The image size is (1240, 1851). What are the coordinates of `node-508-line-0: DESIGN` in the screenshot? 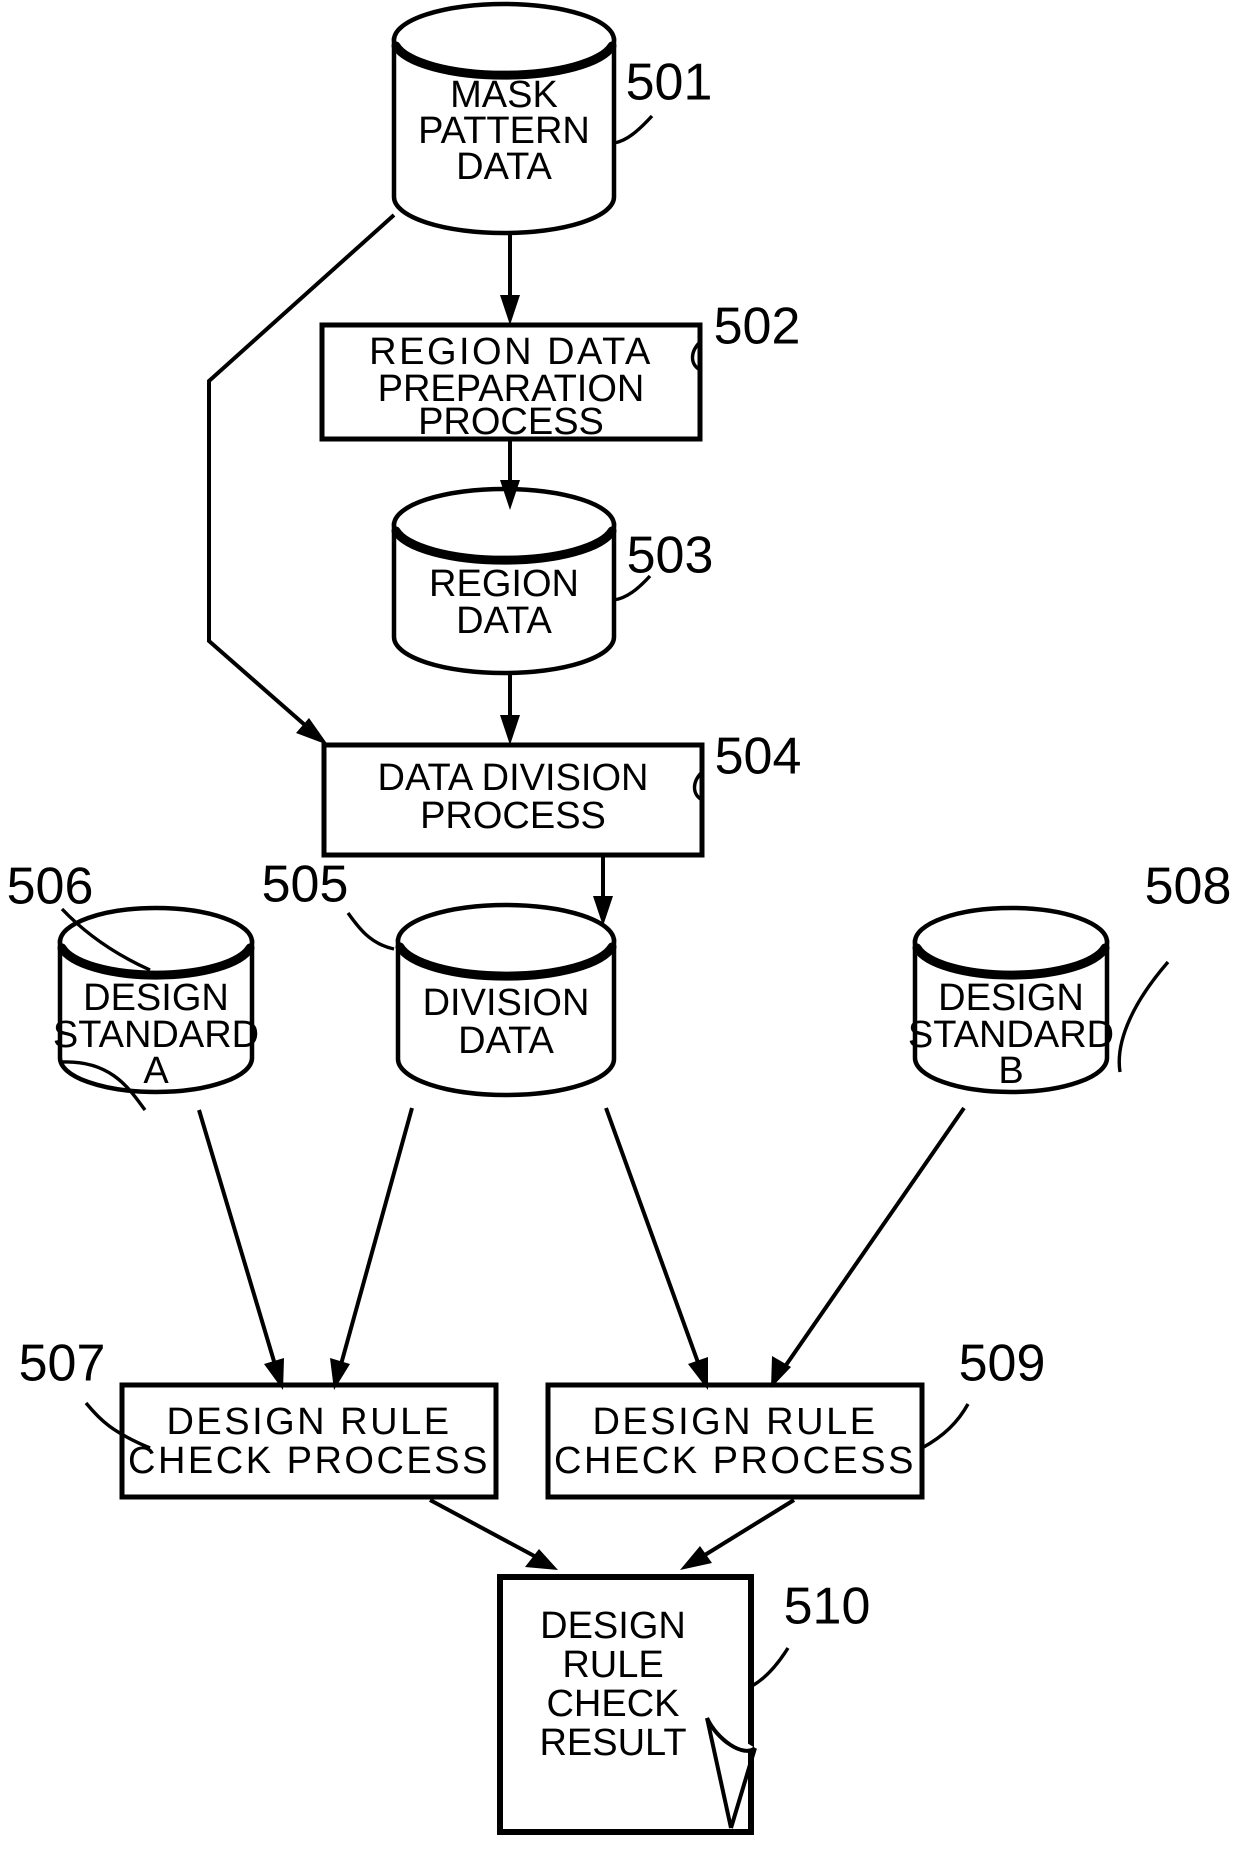 It's located at (1011, 998).